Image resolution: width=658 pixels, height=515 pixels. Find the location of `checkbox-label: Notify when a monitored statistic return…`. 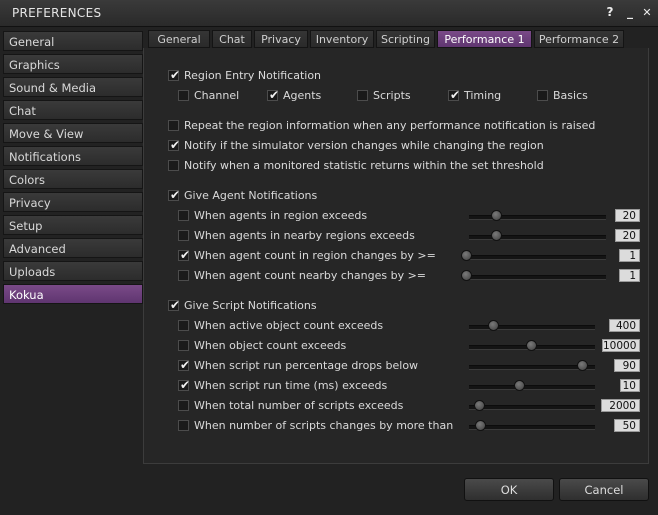

checkbox-label: Notify when a monitored statistic return… is located at coordinates (364, 165).